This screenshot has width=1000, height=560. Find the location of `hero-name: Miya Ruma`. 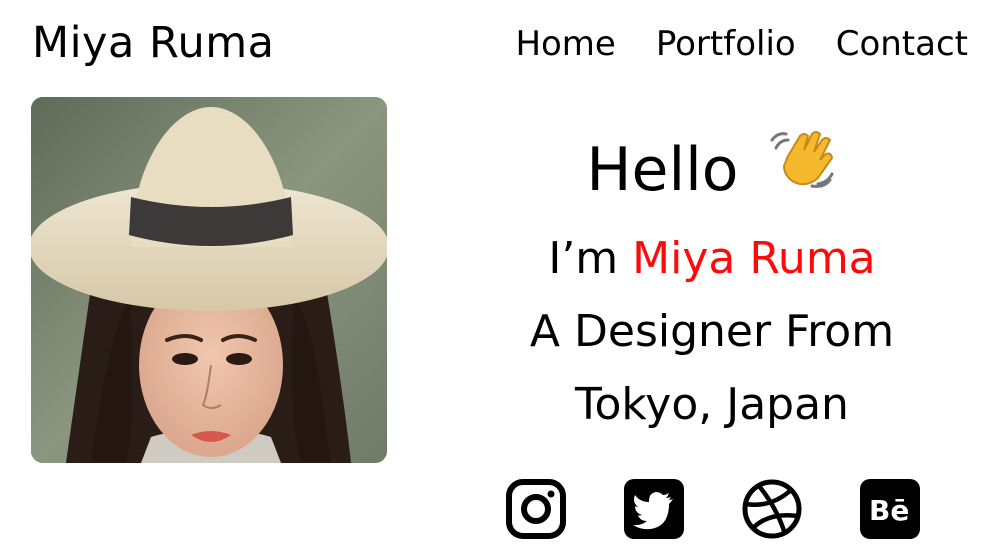

hero-name: Miya Ruma is located at coordinates (754, 258).